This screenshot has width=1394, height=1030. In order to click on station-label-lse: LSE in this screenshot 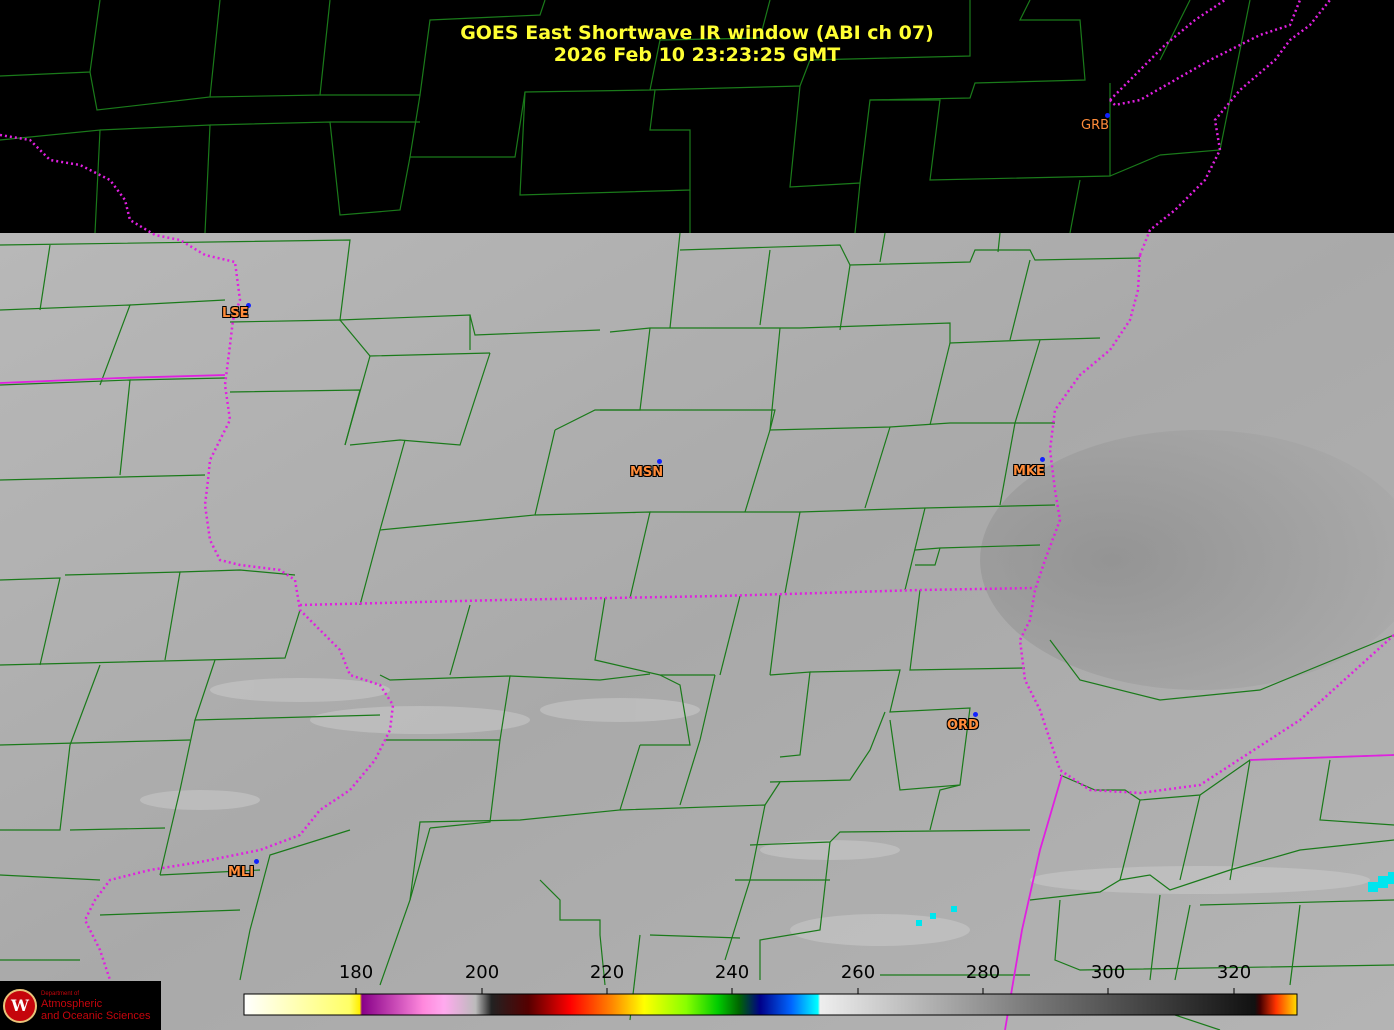, I will do `click(235, 313)`.